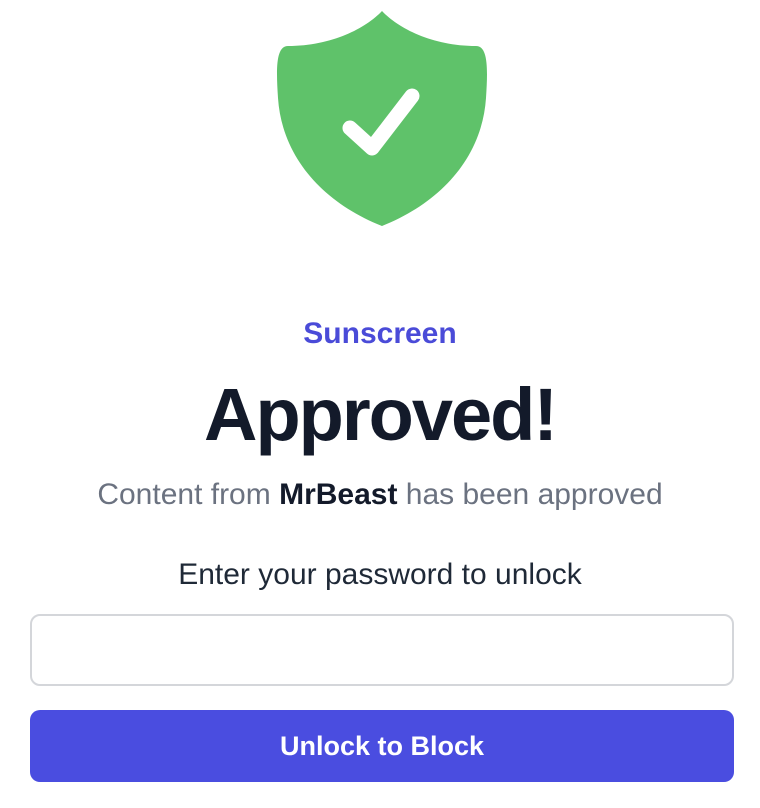 This screenshot has height=808, width=760. What do you see at coordinates (188, 494) in the screenshot?
I see `message-prefix: Content from` at bounding box center [188, 494].